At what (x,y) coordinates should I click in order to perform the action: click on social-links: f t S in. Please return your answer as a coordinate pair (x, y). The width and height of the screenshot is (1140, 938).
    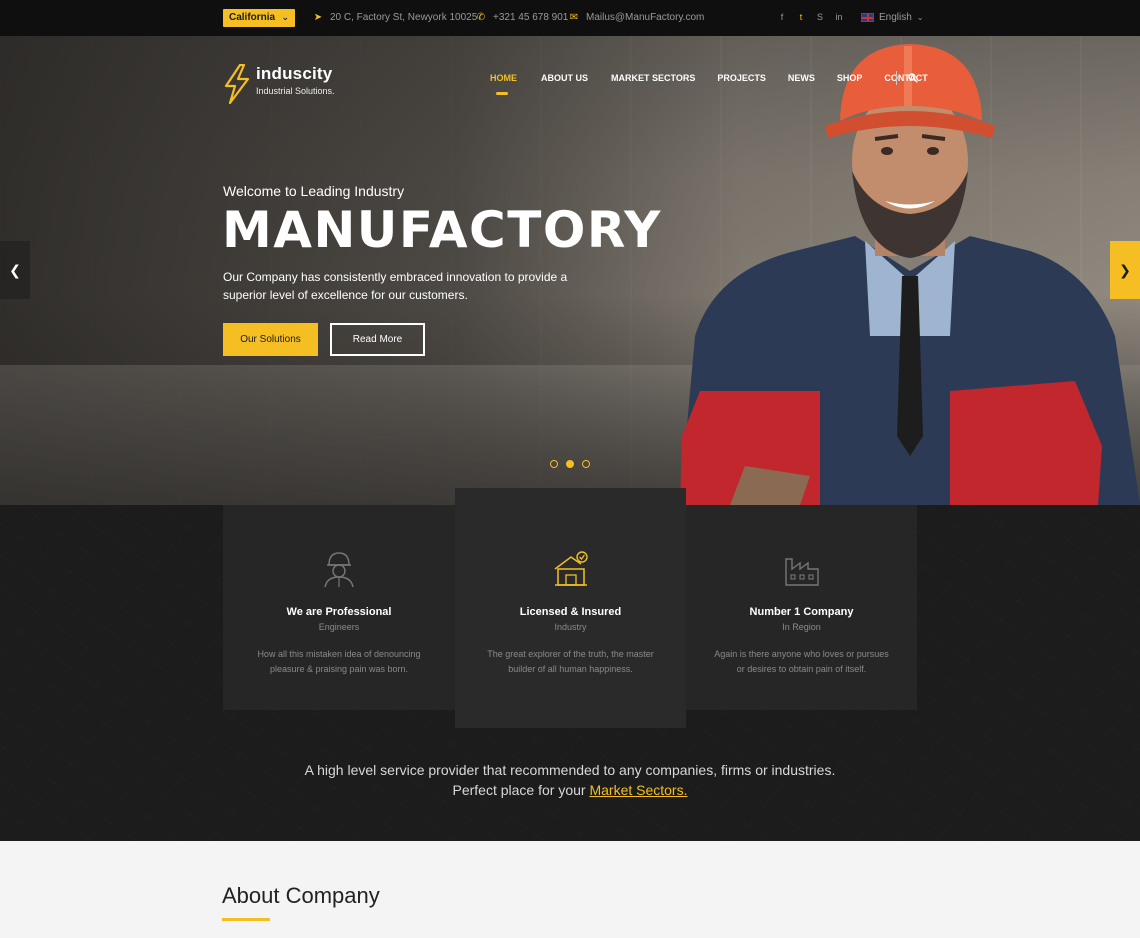
    Looking at the image, I should click on (810, 17).